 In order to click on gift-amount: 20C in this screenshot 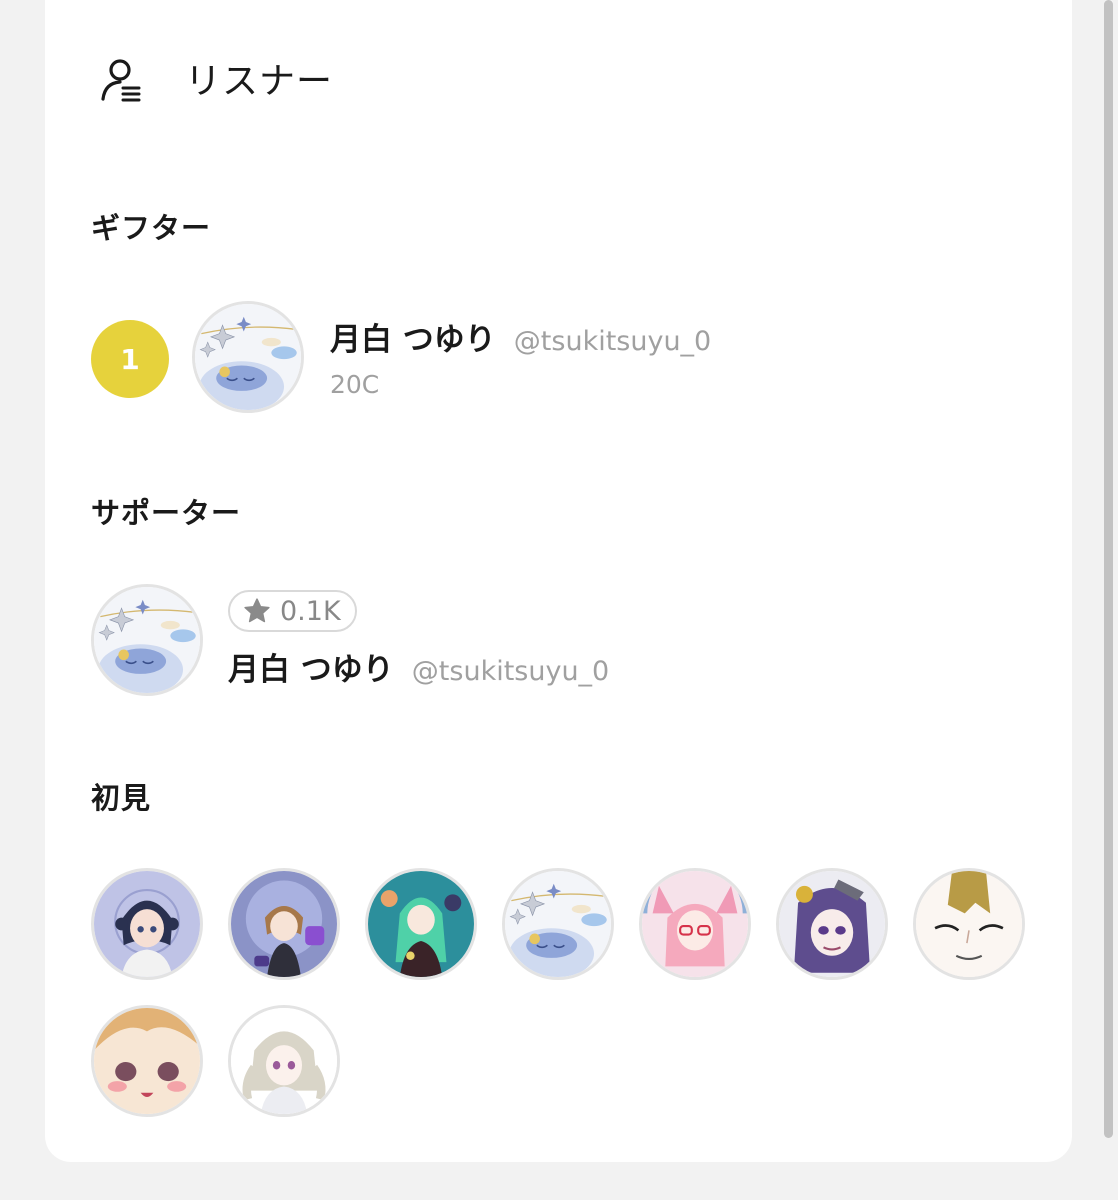, I will do `click(355, 384)`.